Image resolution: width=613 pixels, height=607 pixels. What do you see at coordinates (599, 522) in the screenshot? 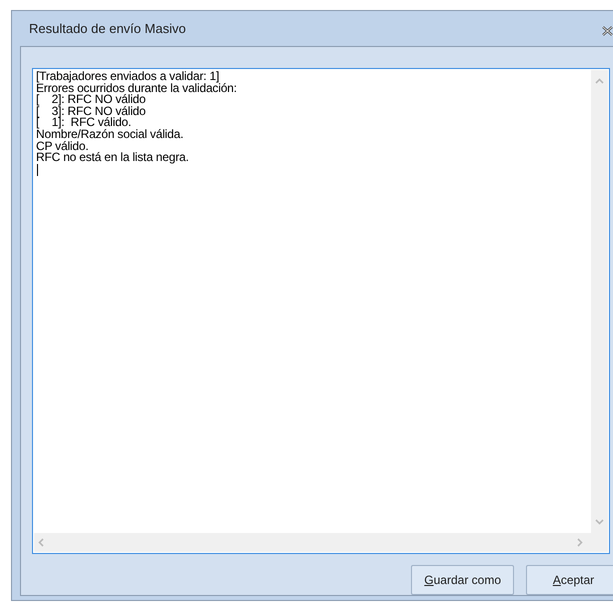
I see `scroll-down-icon` at bounding box center [599, 522].